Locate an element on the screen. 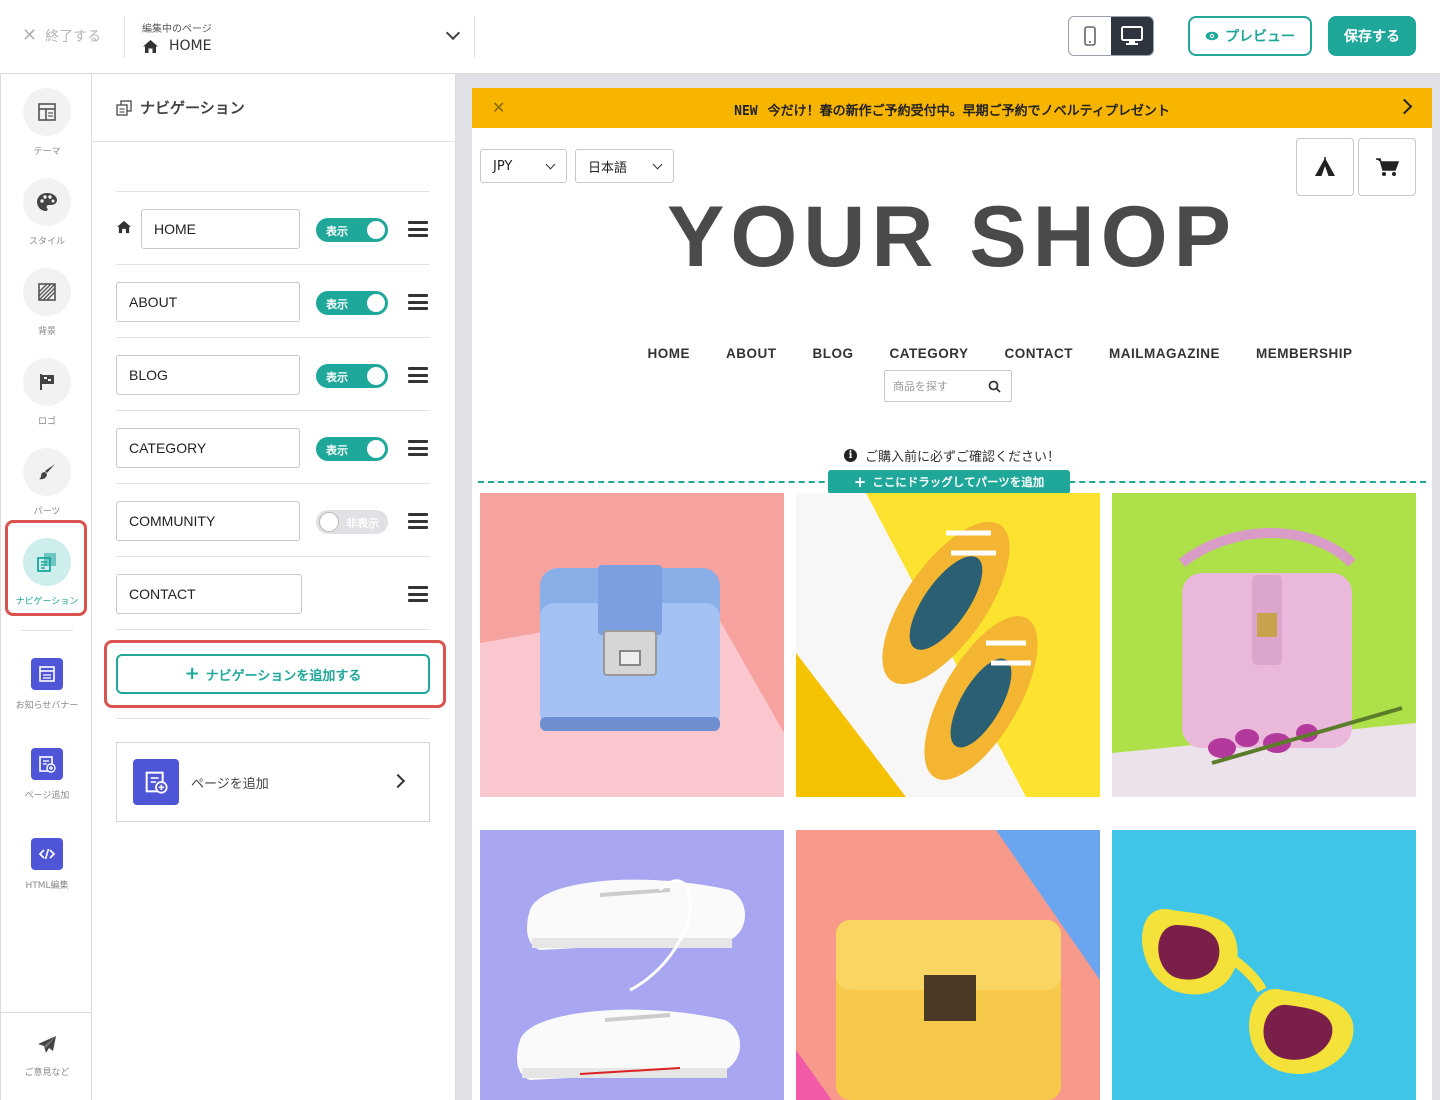 The image size is (1440, 1100). notice-banner: ✕ NEW 今だけ！春の新作ご予約受付中。早期ご予約でノベルティプレゼント is located at coordinates (952, 108).